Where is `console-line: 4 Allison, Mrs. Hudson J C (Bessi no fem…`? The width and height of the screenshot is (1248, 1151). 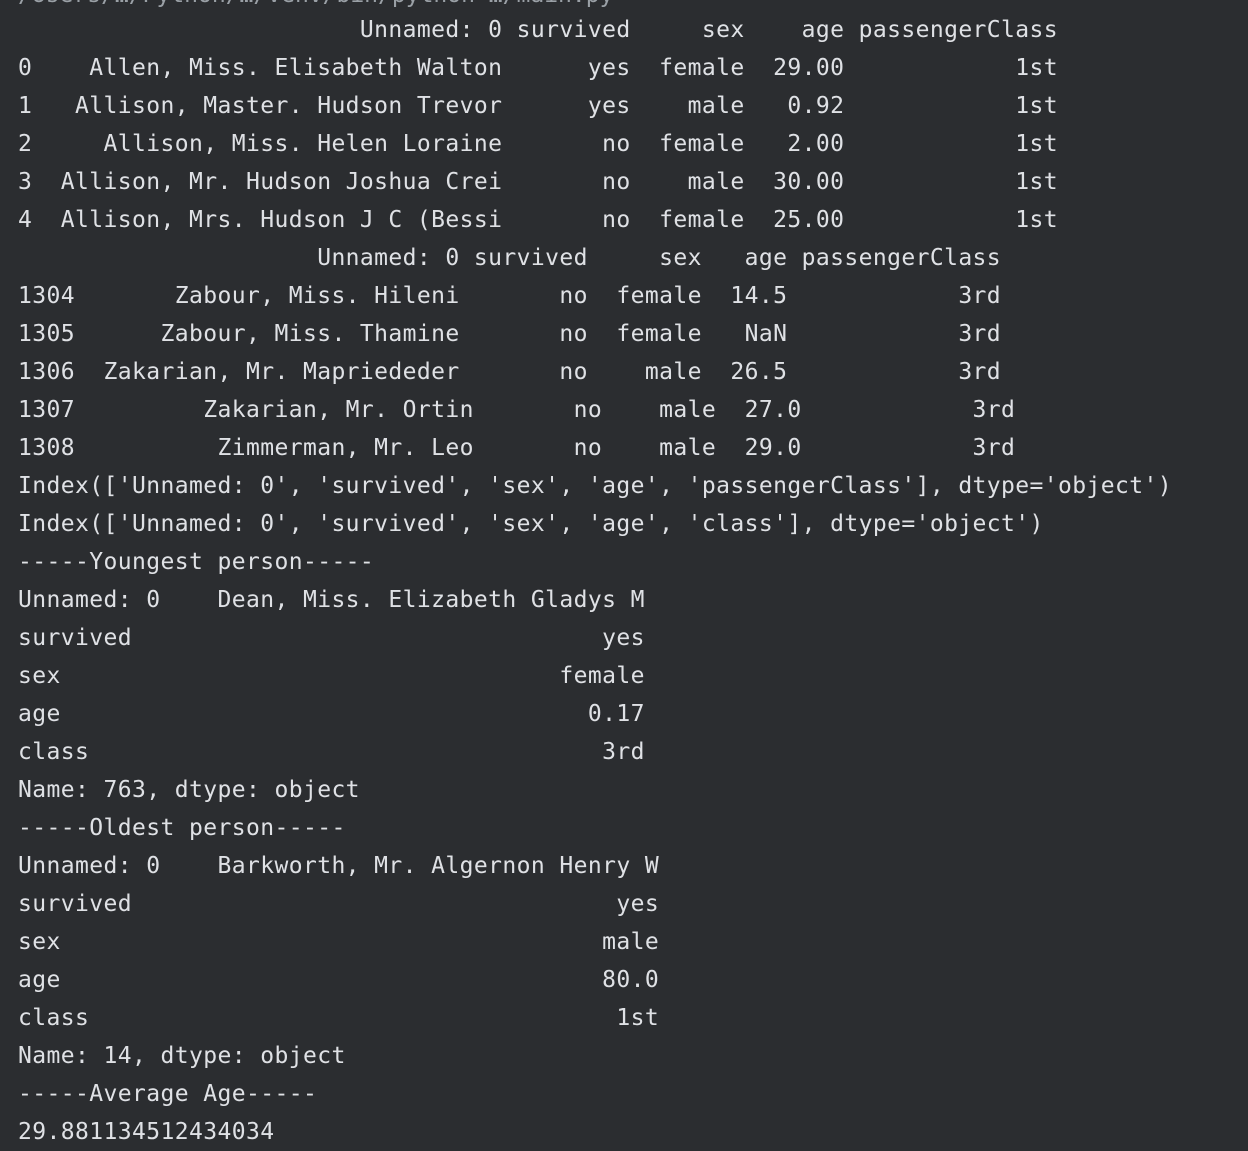
console-line: 4 Allison, Mrs. Hudson J C (Bessi no fem… is located at coordinates (538, 220).